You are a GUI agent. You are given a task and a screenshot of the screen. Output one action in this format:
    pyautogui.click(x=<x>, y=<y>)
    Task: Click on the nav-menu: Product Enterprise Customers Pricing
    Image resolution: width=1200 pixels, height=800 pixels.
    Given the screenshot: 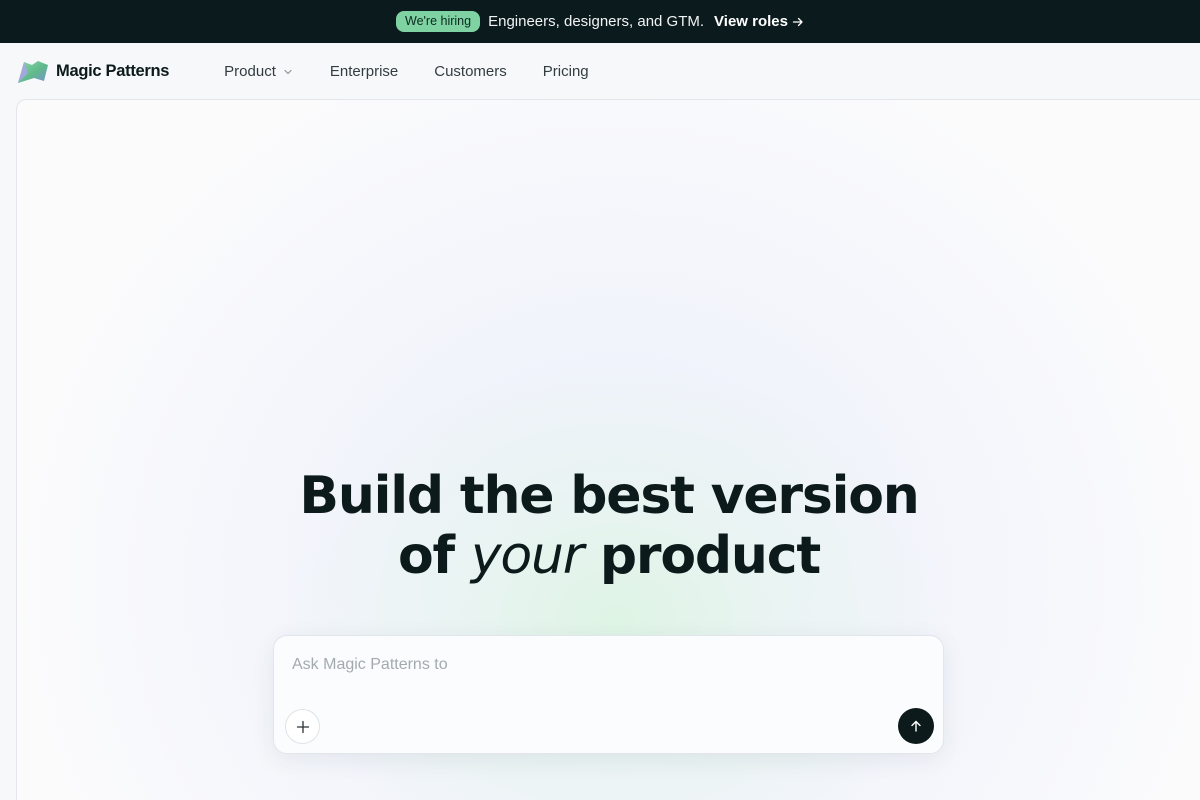 What is the action you would take?
    pyautogui.click(x=406, y=71)
    